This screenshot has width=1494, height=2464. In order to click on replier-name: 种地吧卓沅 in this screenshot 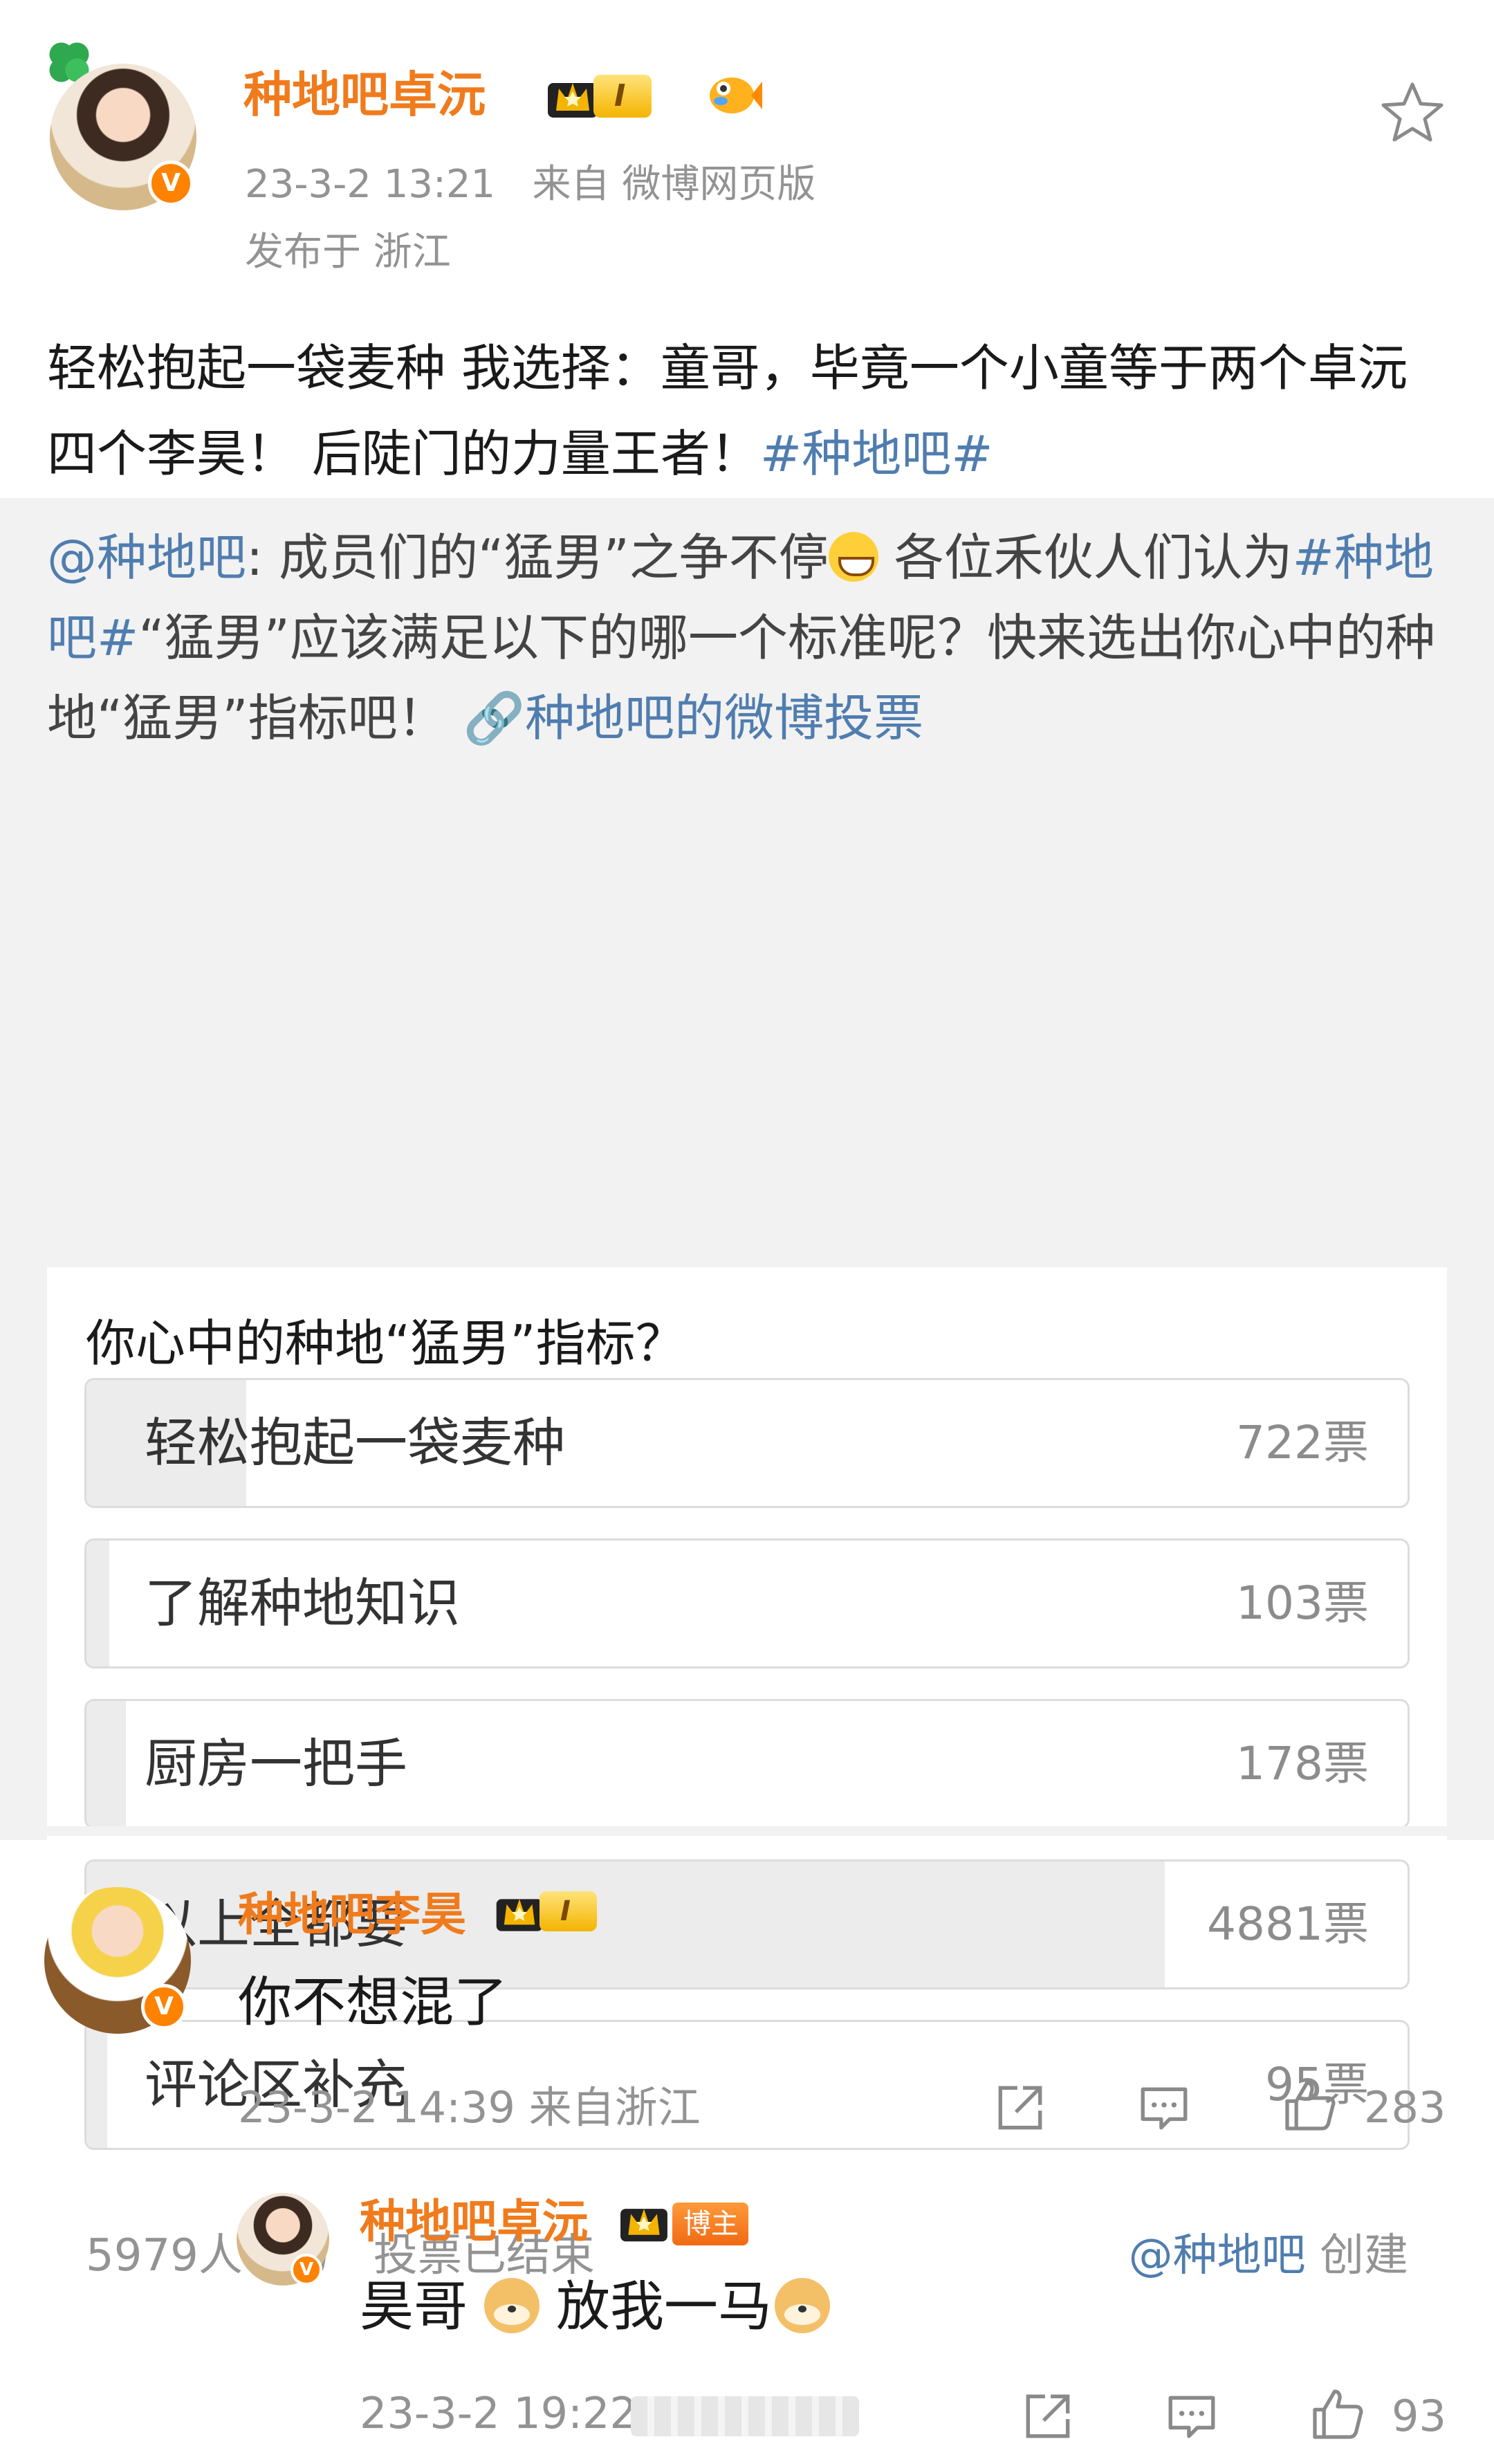, I will do `click(474, 2222)`.